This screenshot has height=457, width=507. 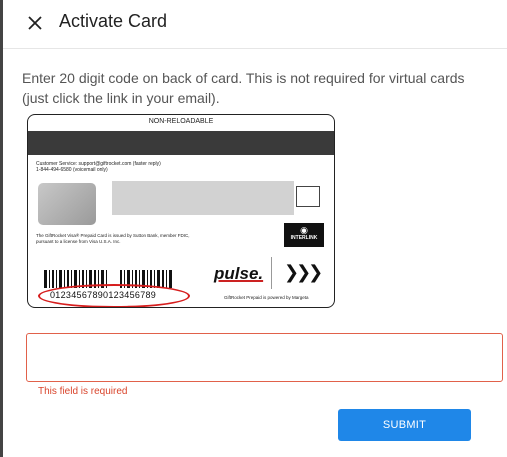 I want to click on card-code-input, so click(x=264, y=357).